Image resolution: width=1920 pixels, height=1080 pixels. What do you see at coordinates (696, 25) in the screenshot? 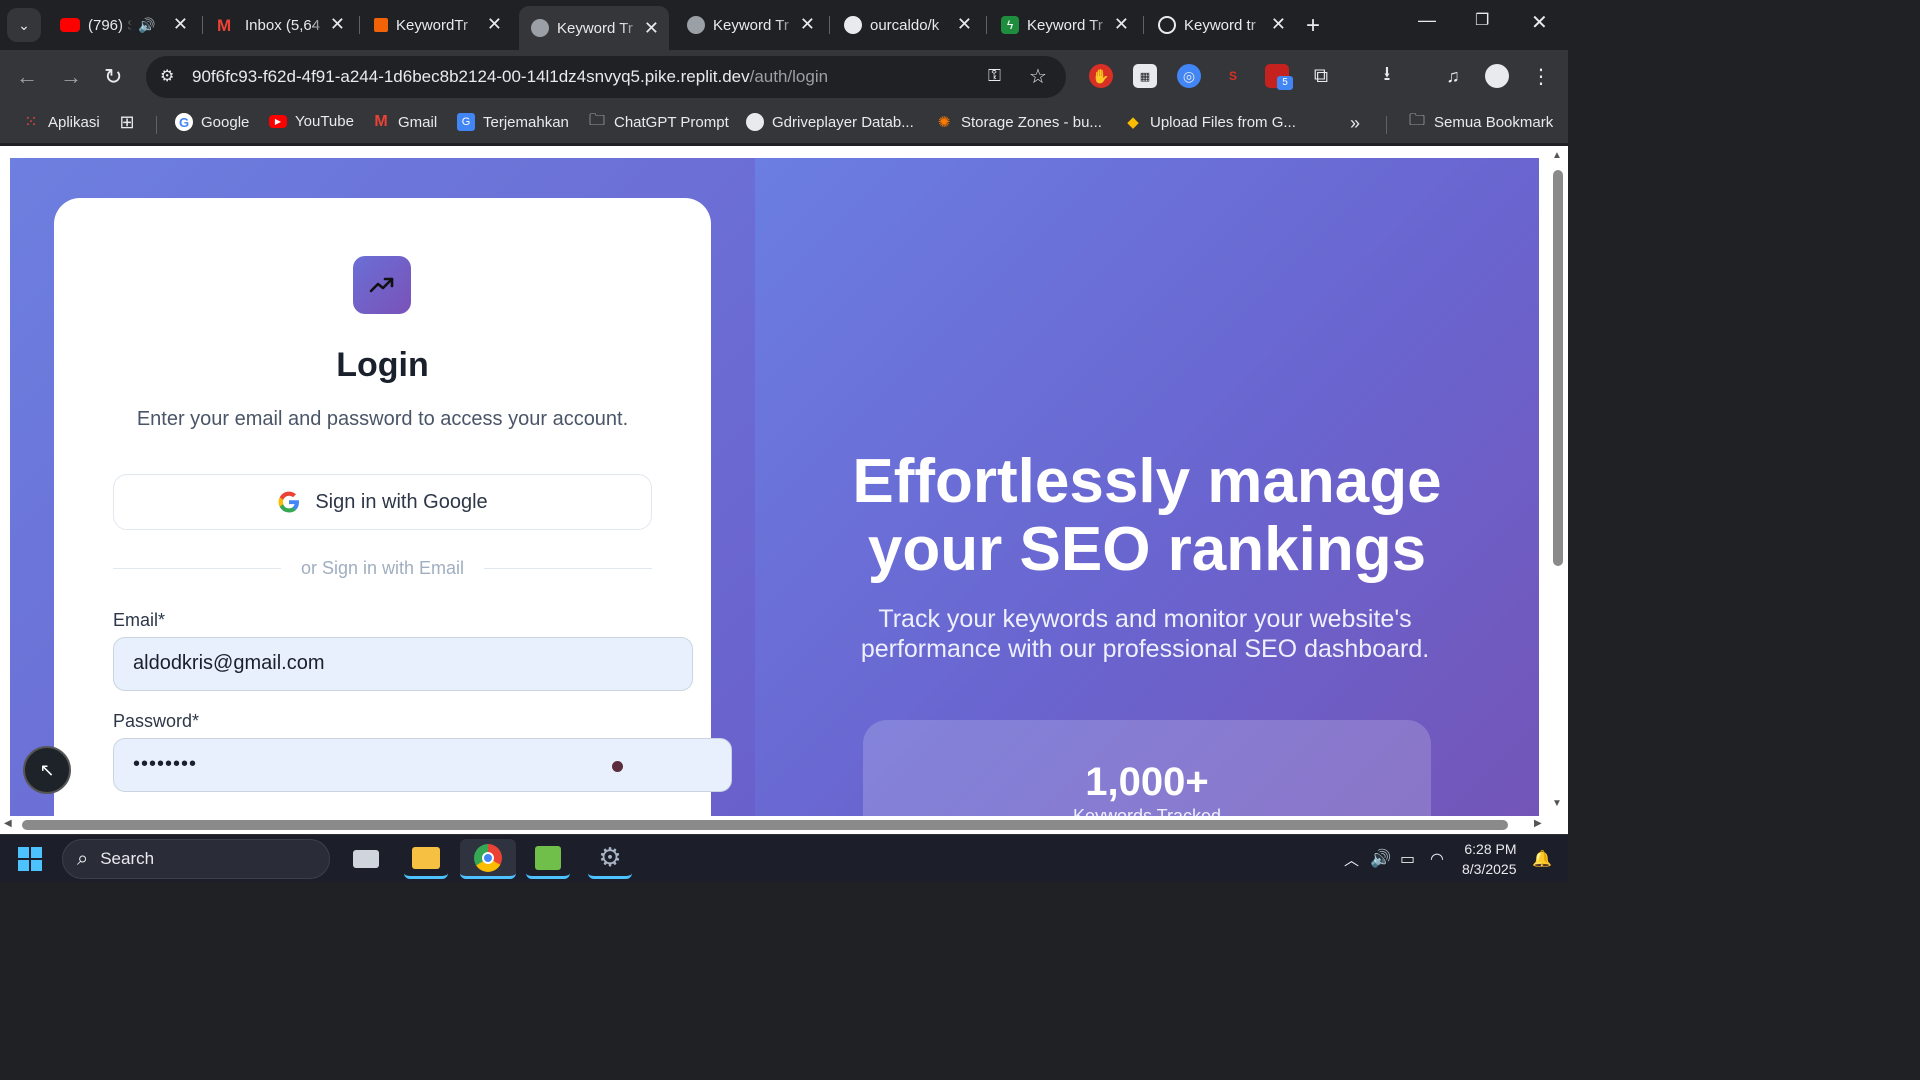
I see `globe-icon` at bounding box center [696, 25].